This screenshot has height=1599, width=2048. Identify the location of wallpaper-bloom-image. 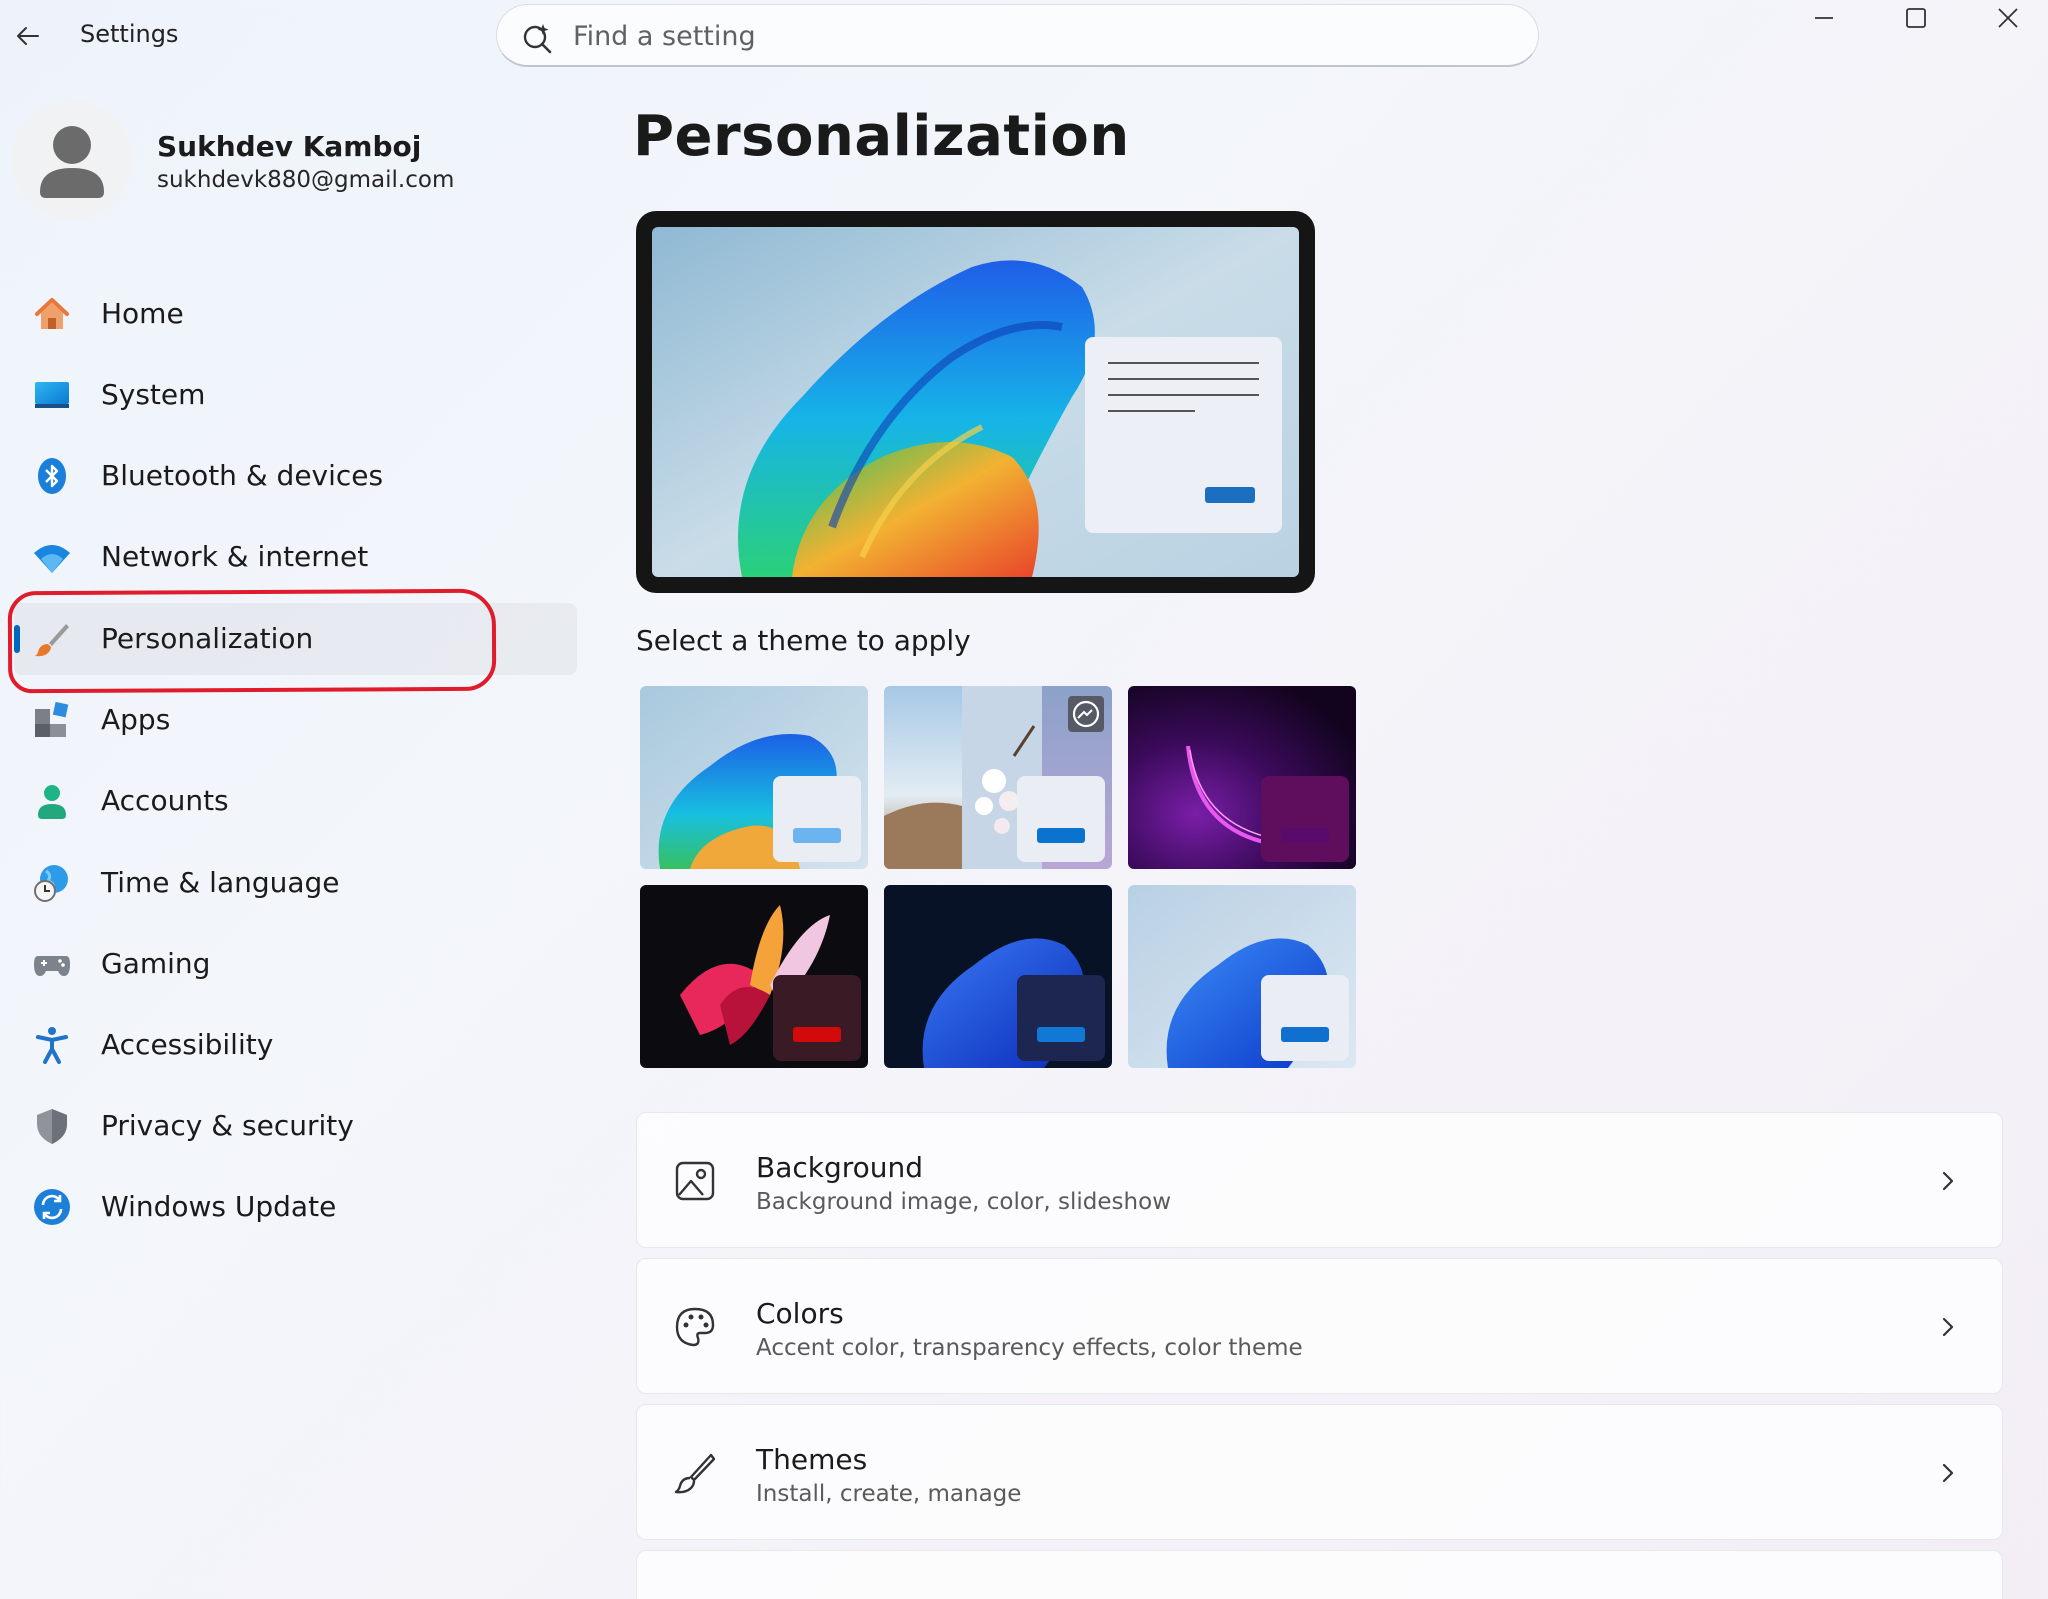
(975, 402).